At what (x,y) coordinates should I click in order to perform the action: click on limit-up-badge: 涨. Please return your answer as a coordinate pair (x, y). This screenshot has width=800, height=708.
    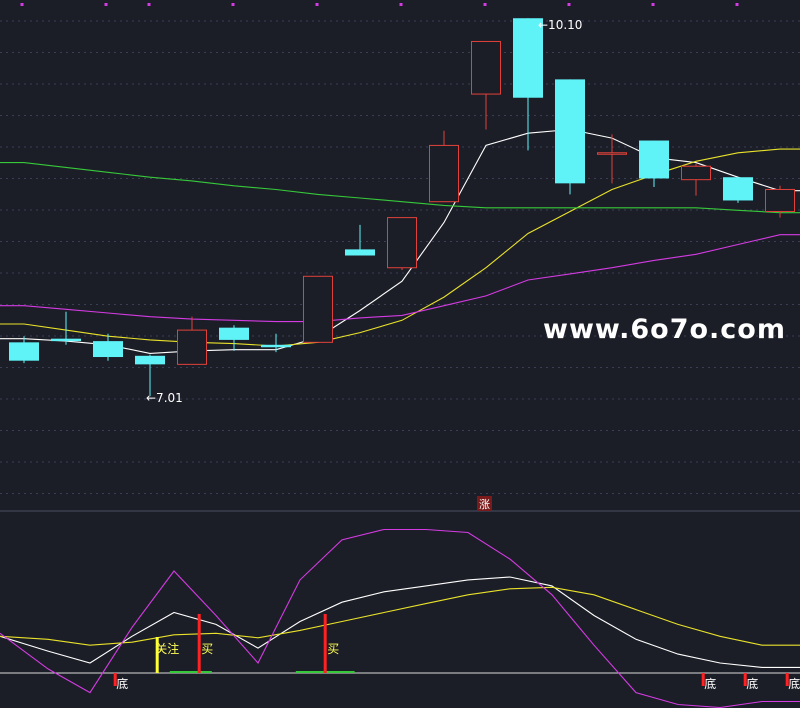
    Looking at the image, I should click on (484, 503).